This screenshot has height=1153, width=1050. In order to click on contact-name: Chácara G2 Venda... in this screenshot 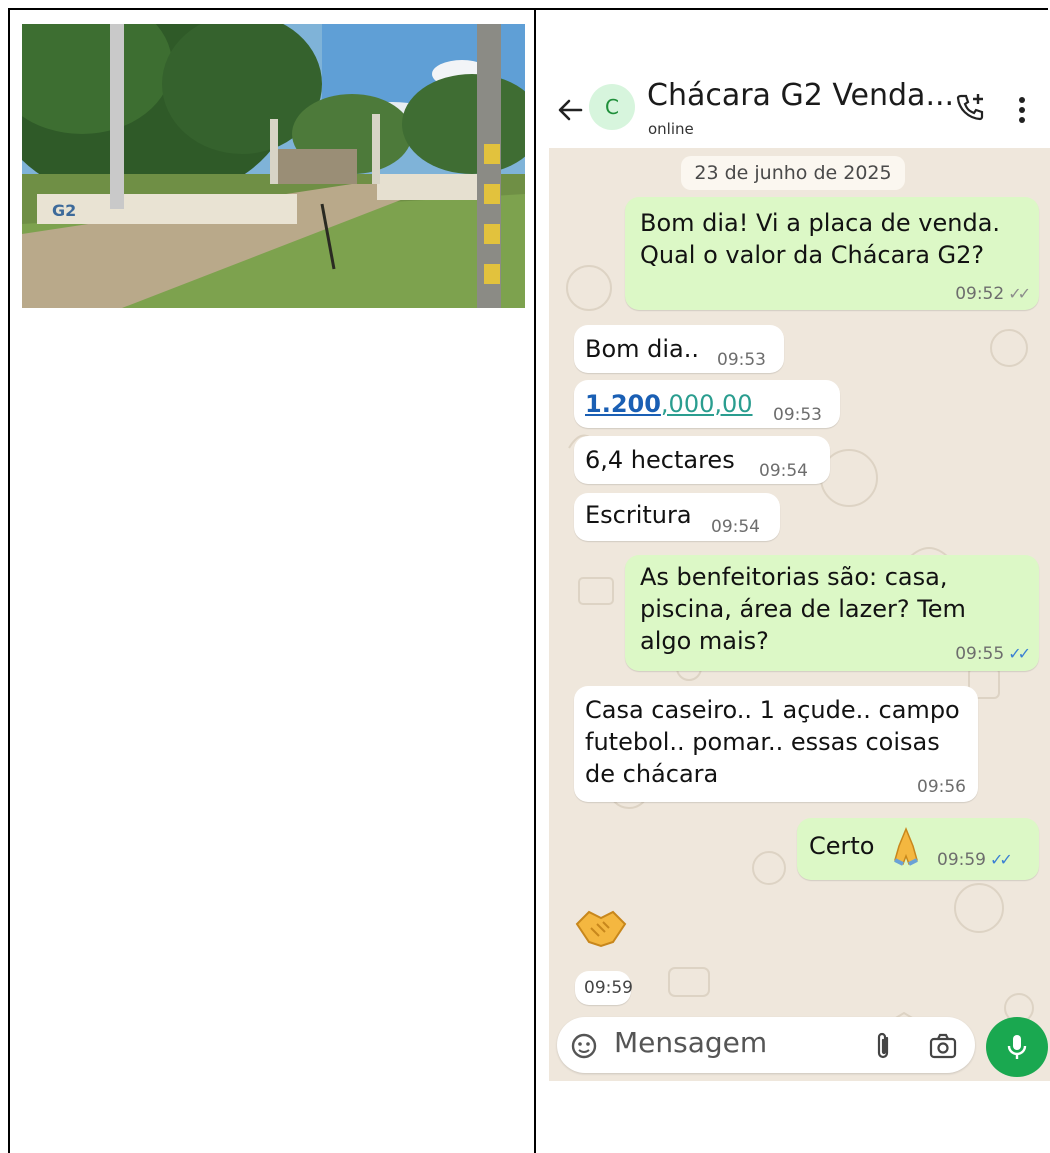, I will do `click(800, 95)`.